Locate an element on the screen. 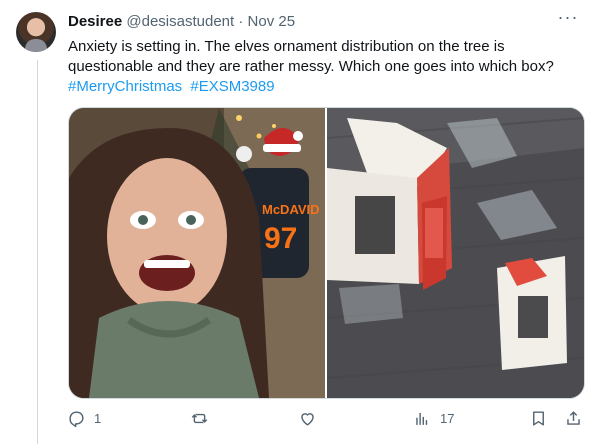  reply-icon is located at coordinates (76, 418).